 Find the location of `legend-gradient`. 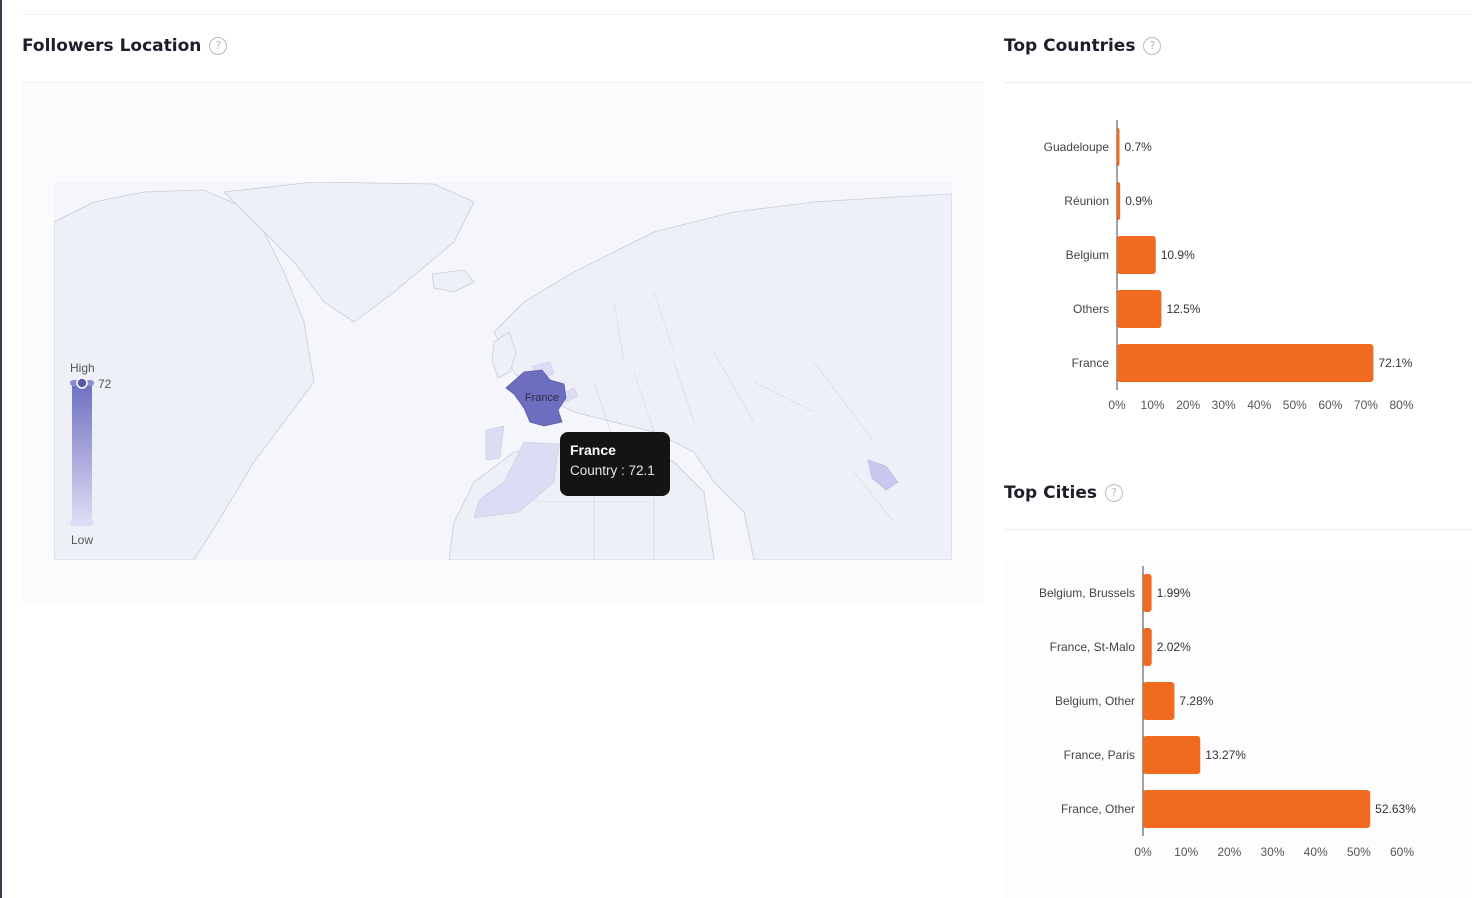

legend-gradient is located at coordinates (83, 453).